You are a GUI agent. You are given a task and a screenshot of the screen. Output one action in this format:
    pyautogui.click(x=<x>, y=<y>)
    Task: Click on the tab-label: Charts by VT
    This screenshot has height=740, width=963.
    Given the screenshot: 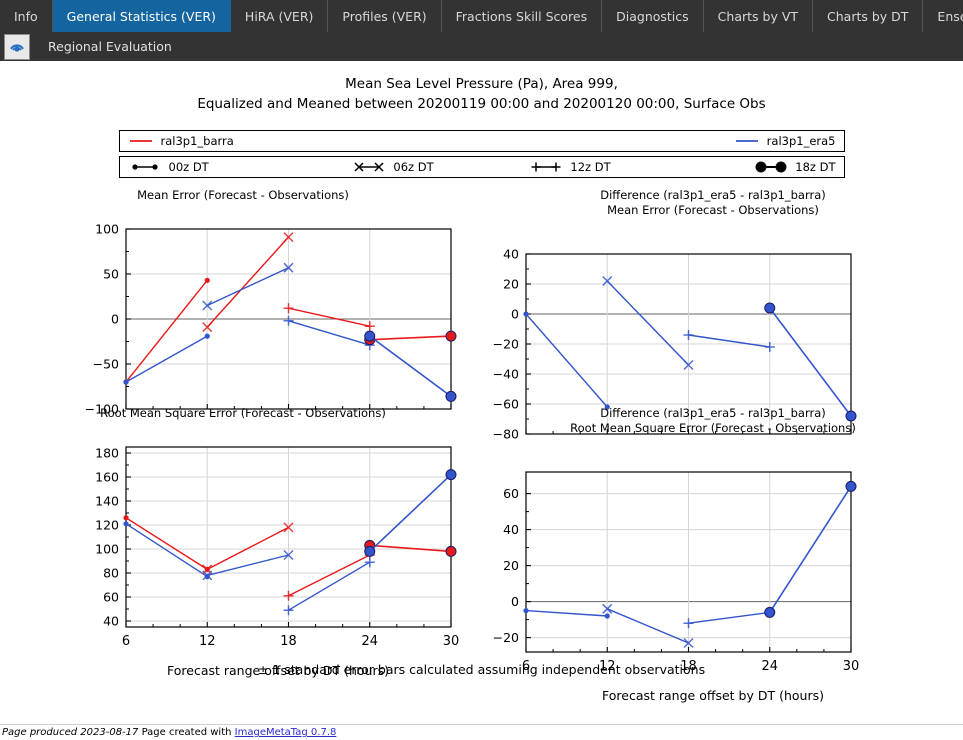 What is the action you would take?
    pyautogui.click(x=758, y=16)
    